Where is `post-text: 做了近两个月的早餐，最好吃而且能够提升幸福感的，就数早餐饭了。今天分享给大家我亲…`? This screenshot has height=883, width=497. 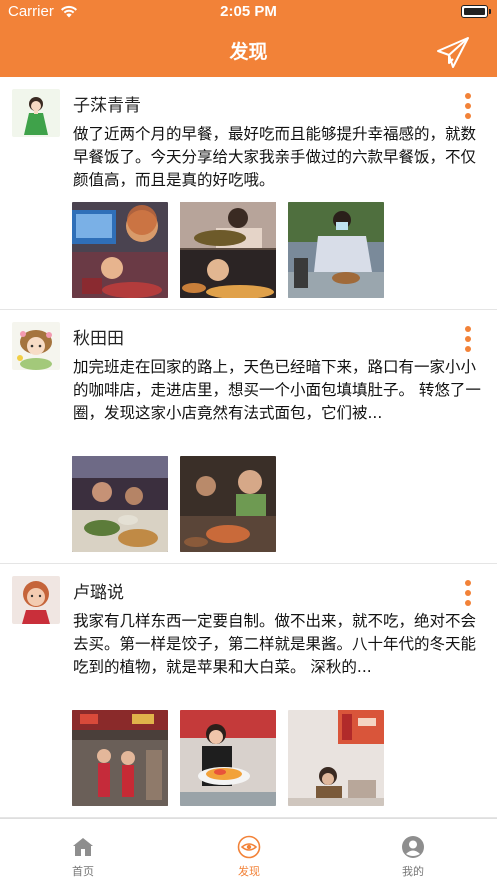 post-text: 做了近两个月的早餐，最好吃而且能够提升幸福感的，就数早餐饭了。今天分享给大家我亲… is located at coordinates (278, 157).